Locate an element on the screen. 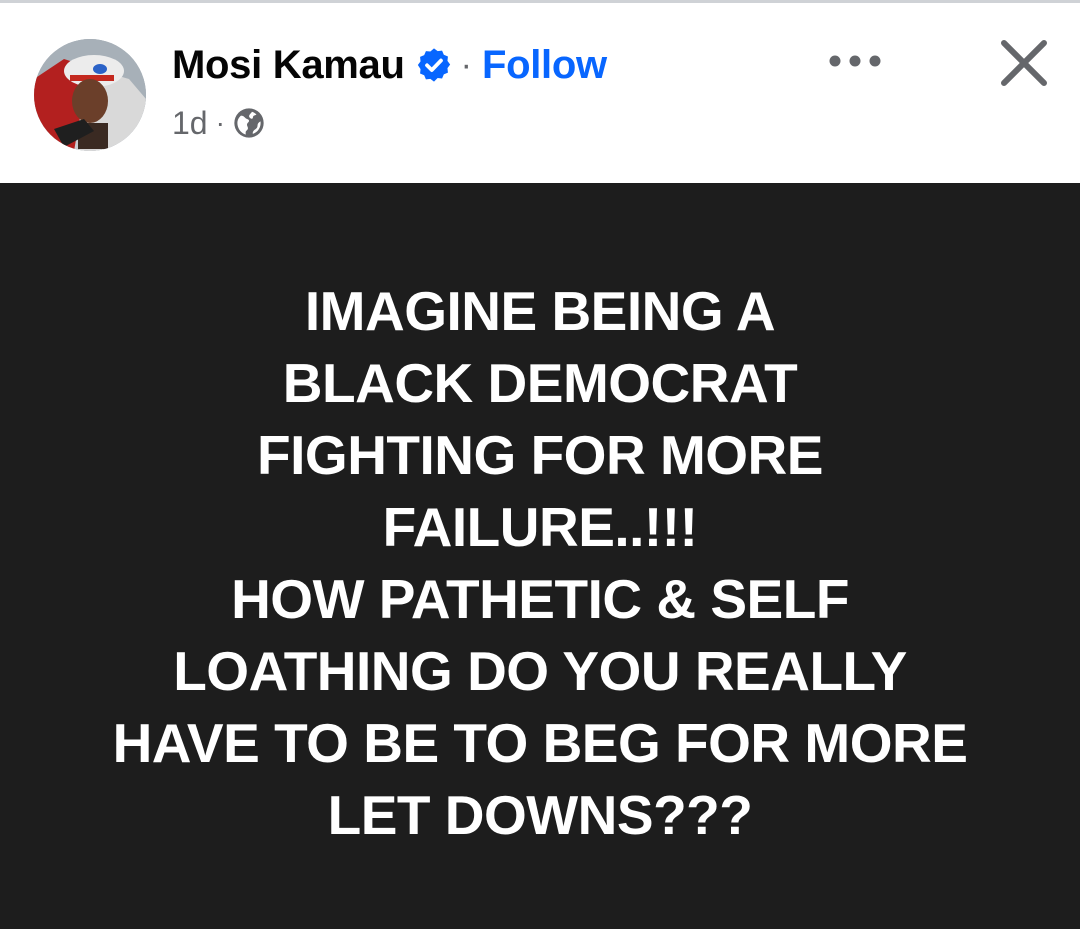 The image size is (1080, 929). avatar is located at coordinates (90, 95).